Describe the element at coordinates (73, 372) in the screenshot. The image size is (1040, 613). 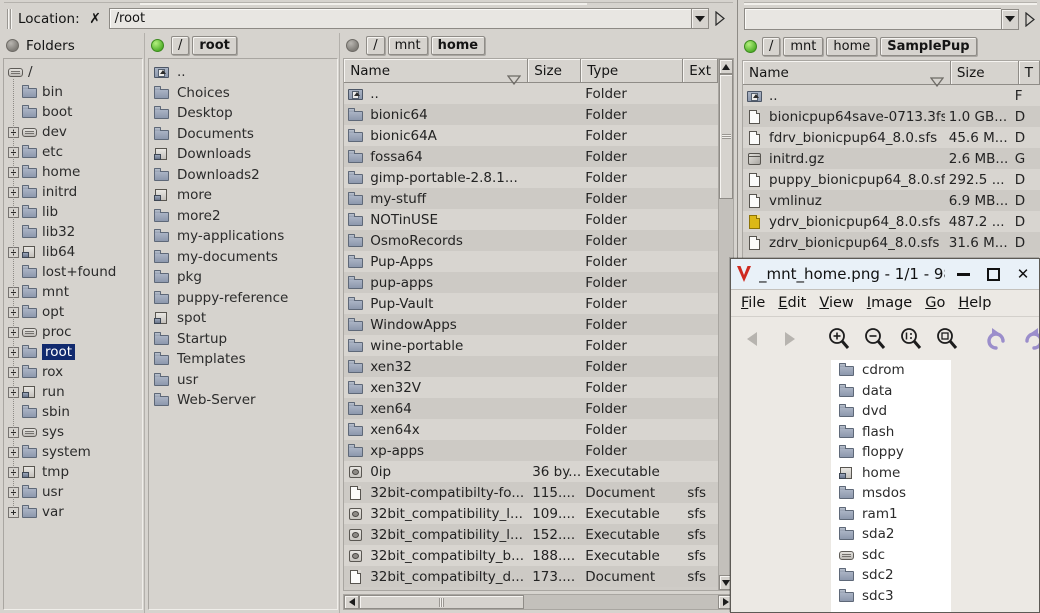
I see `tree-item-rox: rox` at that location.